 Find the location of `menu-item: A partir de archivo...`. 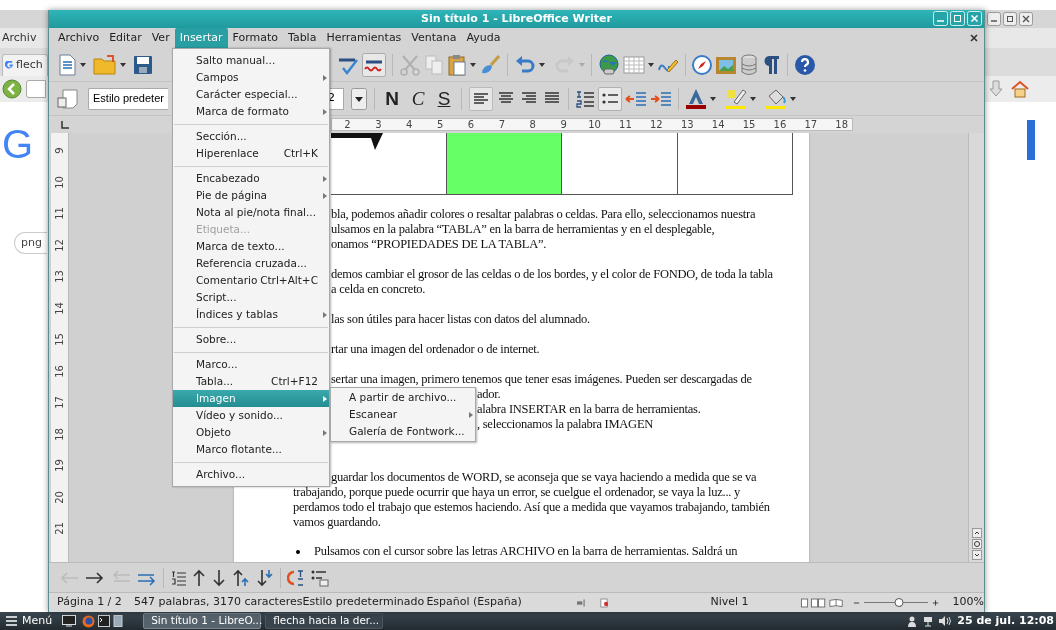

menu-item: A partir de archivo... is located at coordinates (403, 397).